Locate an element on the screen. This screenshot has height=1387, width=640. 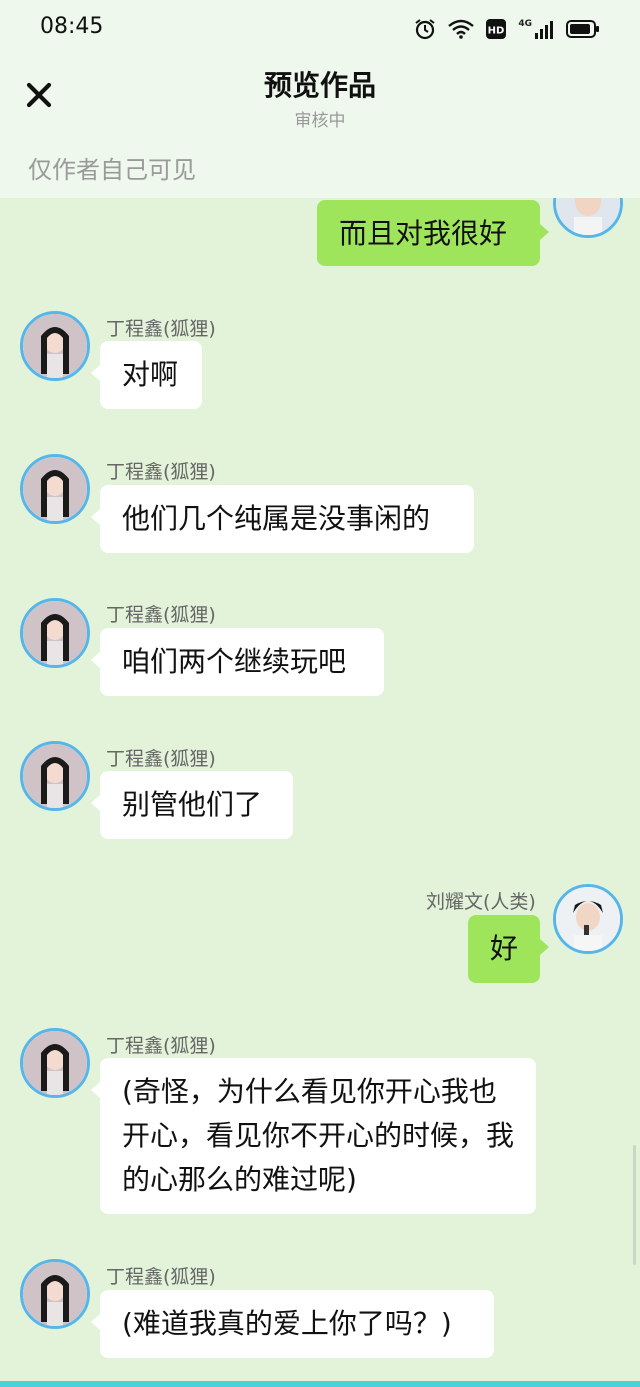
battery-icon is located at coordinates (583, 29).